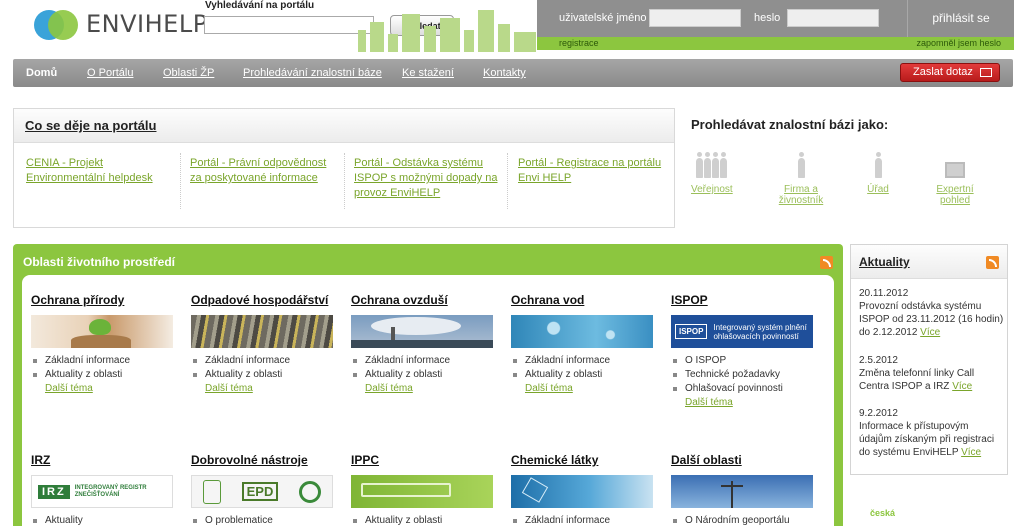 The image size is (1024, 526). Describe the element at coordinates (344, 126) in the screenshot. I see `portal-news-title: Co se děje na portálu` at that location.